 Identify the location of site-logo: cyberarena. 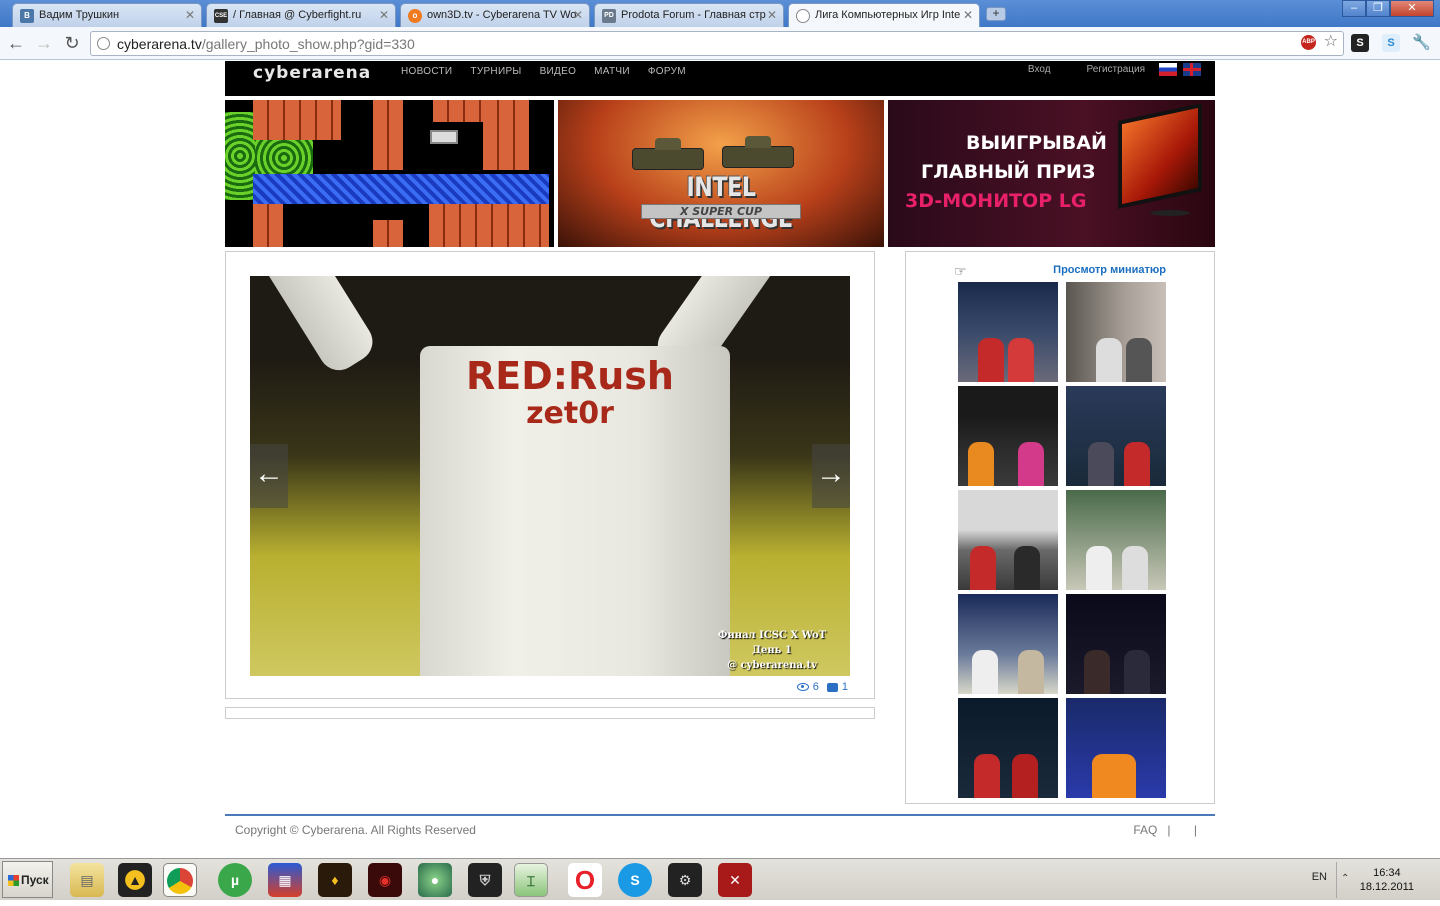
(312, 73).